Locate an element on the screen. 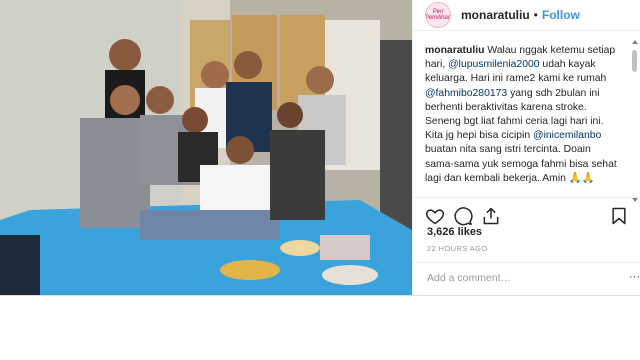  post-header: Peri Pemilihan monaratuliu • Follow is located at coordinates (526, 15).